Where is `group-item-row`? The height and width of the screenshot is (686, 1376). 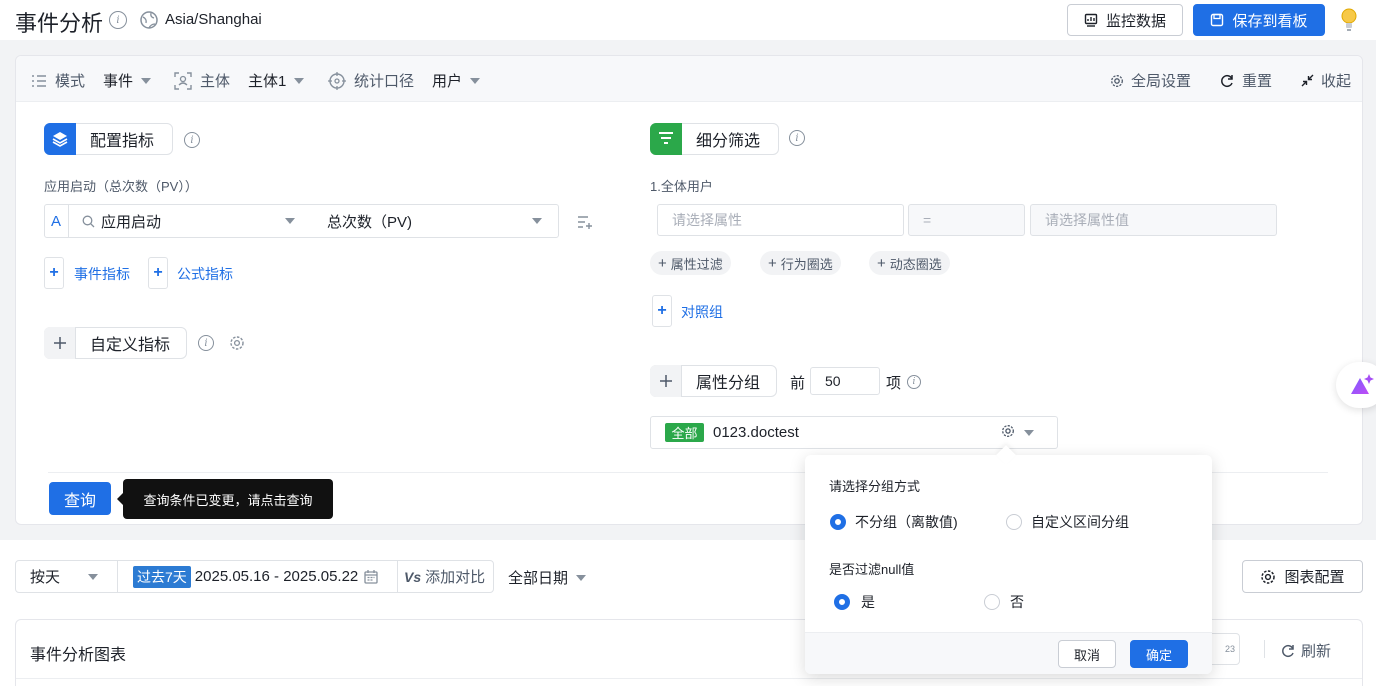 group-item-row is located at coordinates (854, 432).